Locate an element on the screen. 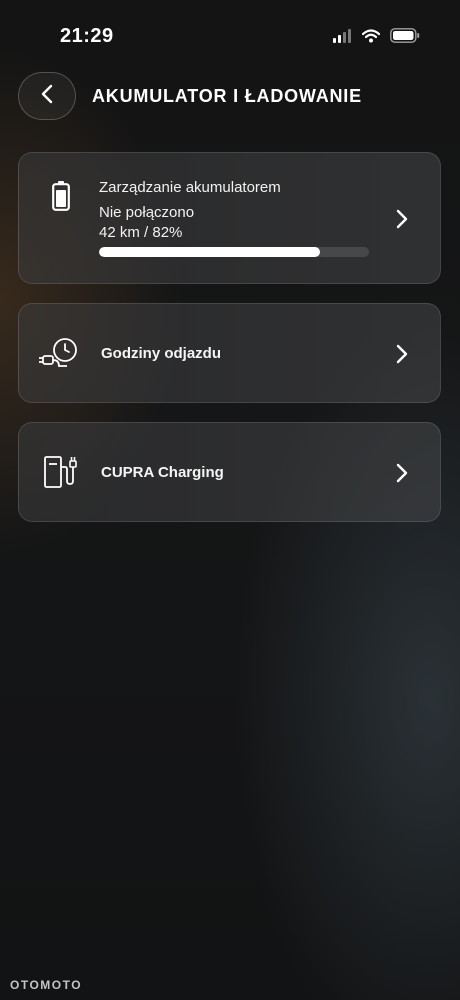  charge-progress-bar is located at coordinates (234, 252).